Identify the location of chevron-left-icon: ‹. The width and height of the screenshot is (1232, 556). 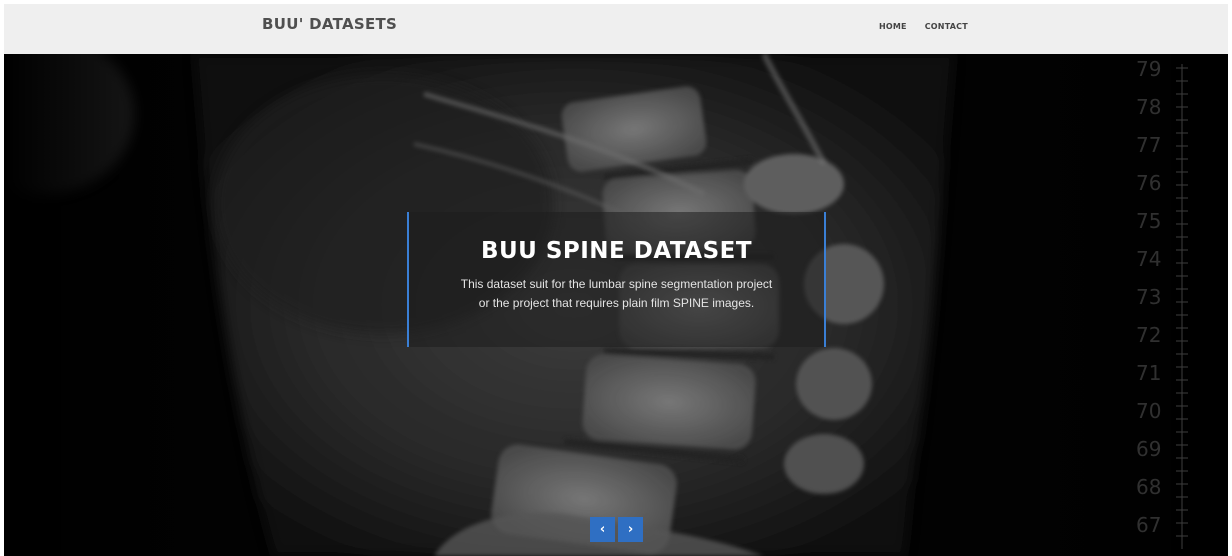
(602, 529).